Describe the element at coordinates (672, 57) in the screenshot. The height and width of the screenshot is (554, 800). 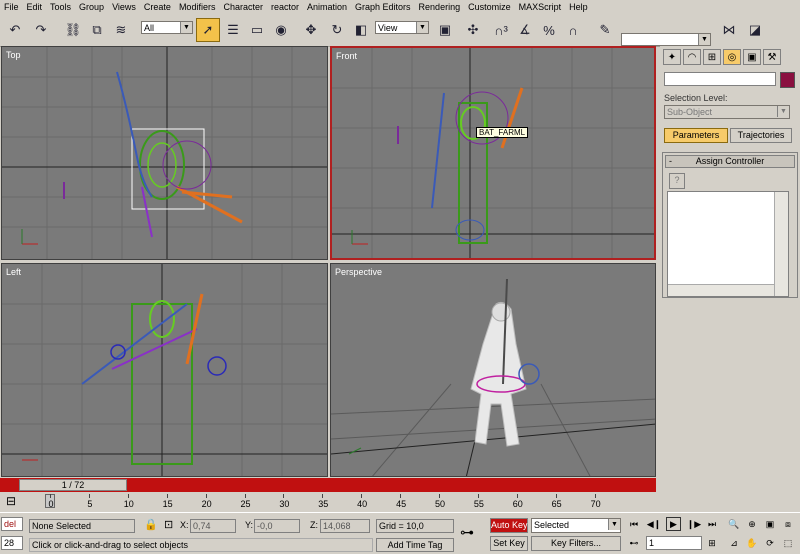
I see `create-tab-icon: ✦` at that location.